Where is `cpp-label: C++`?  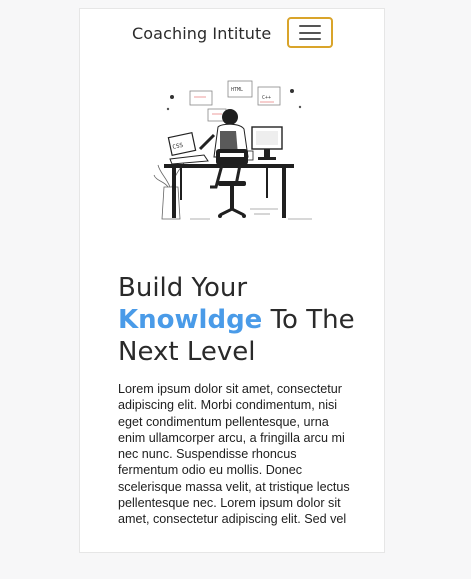
cpp-label: C++ is located at coordinates (266, 98).